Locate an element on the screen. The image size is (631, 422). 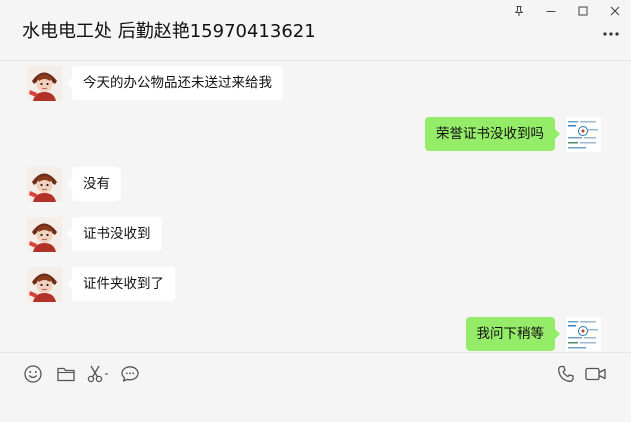
message-input is located at coordinates (315, 409).